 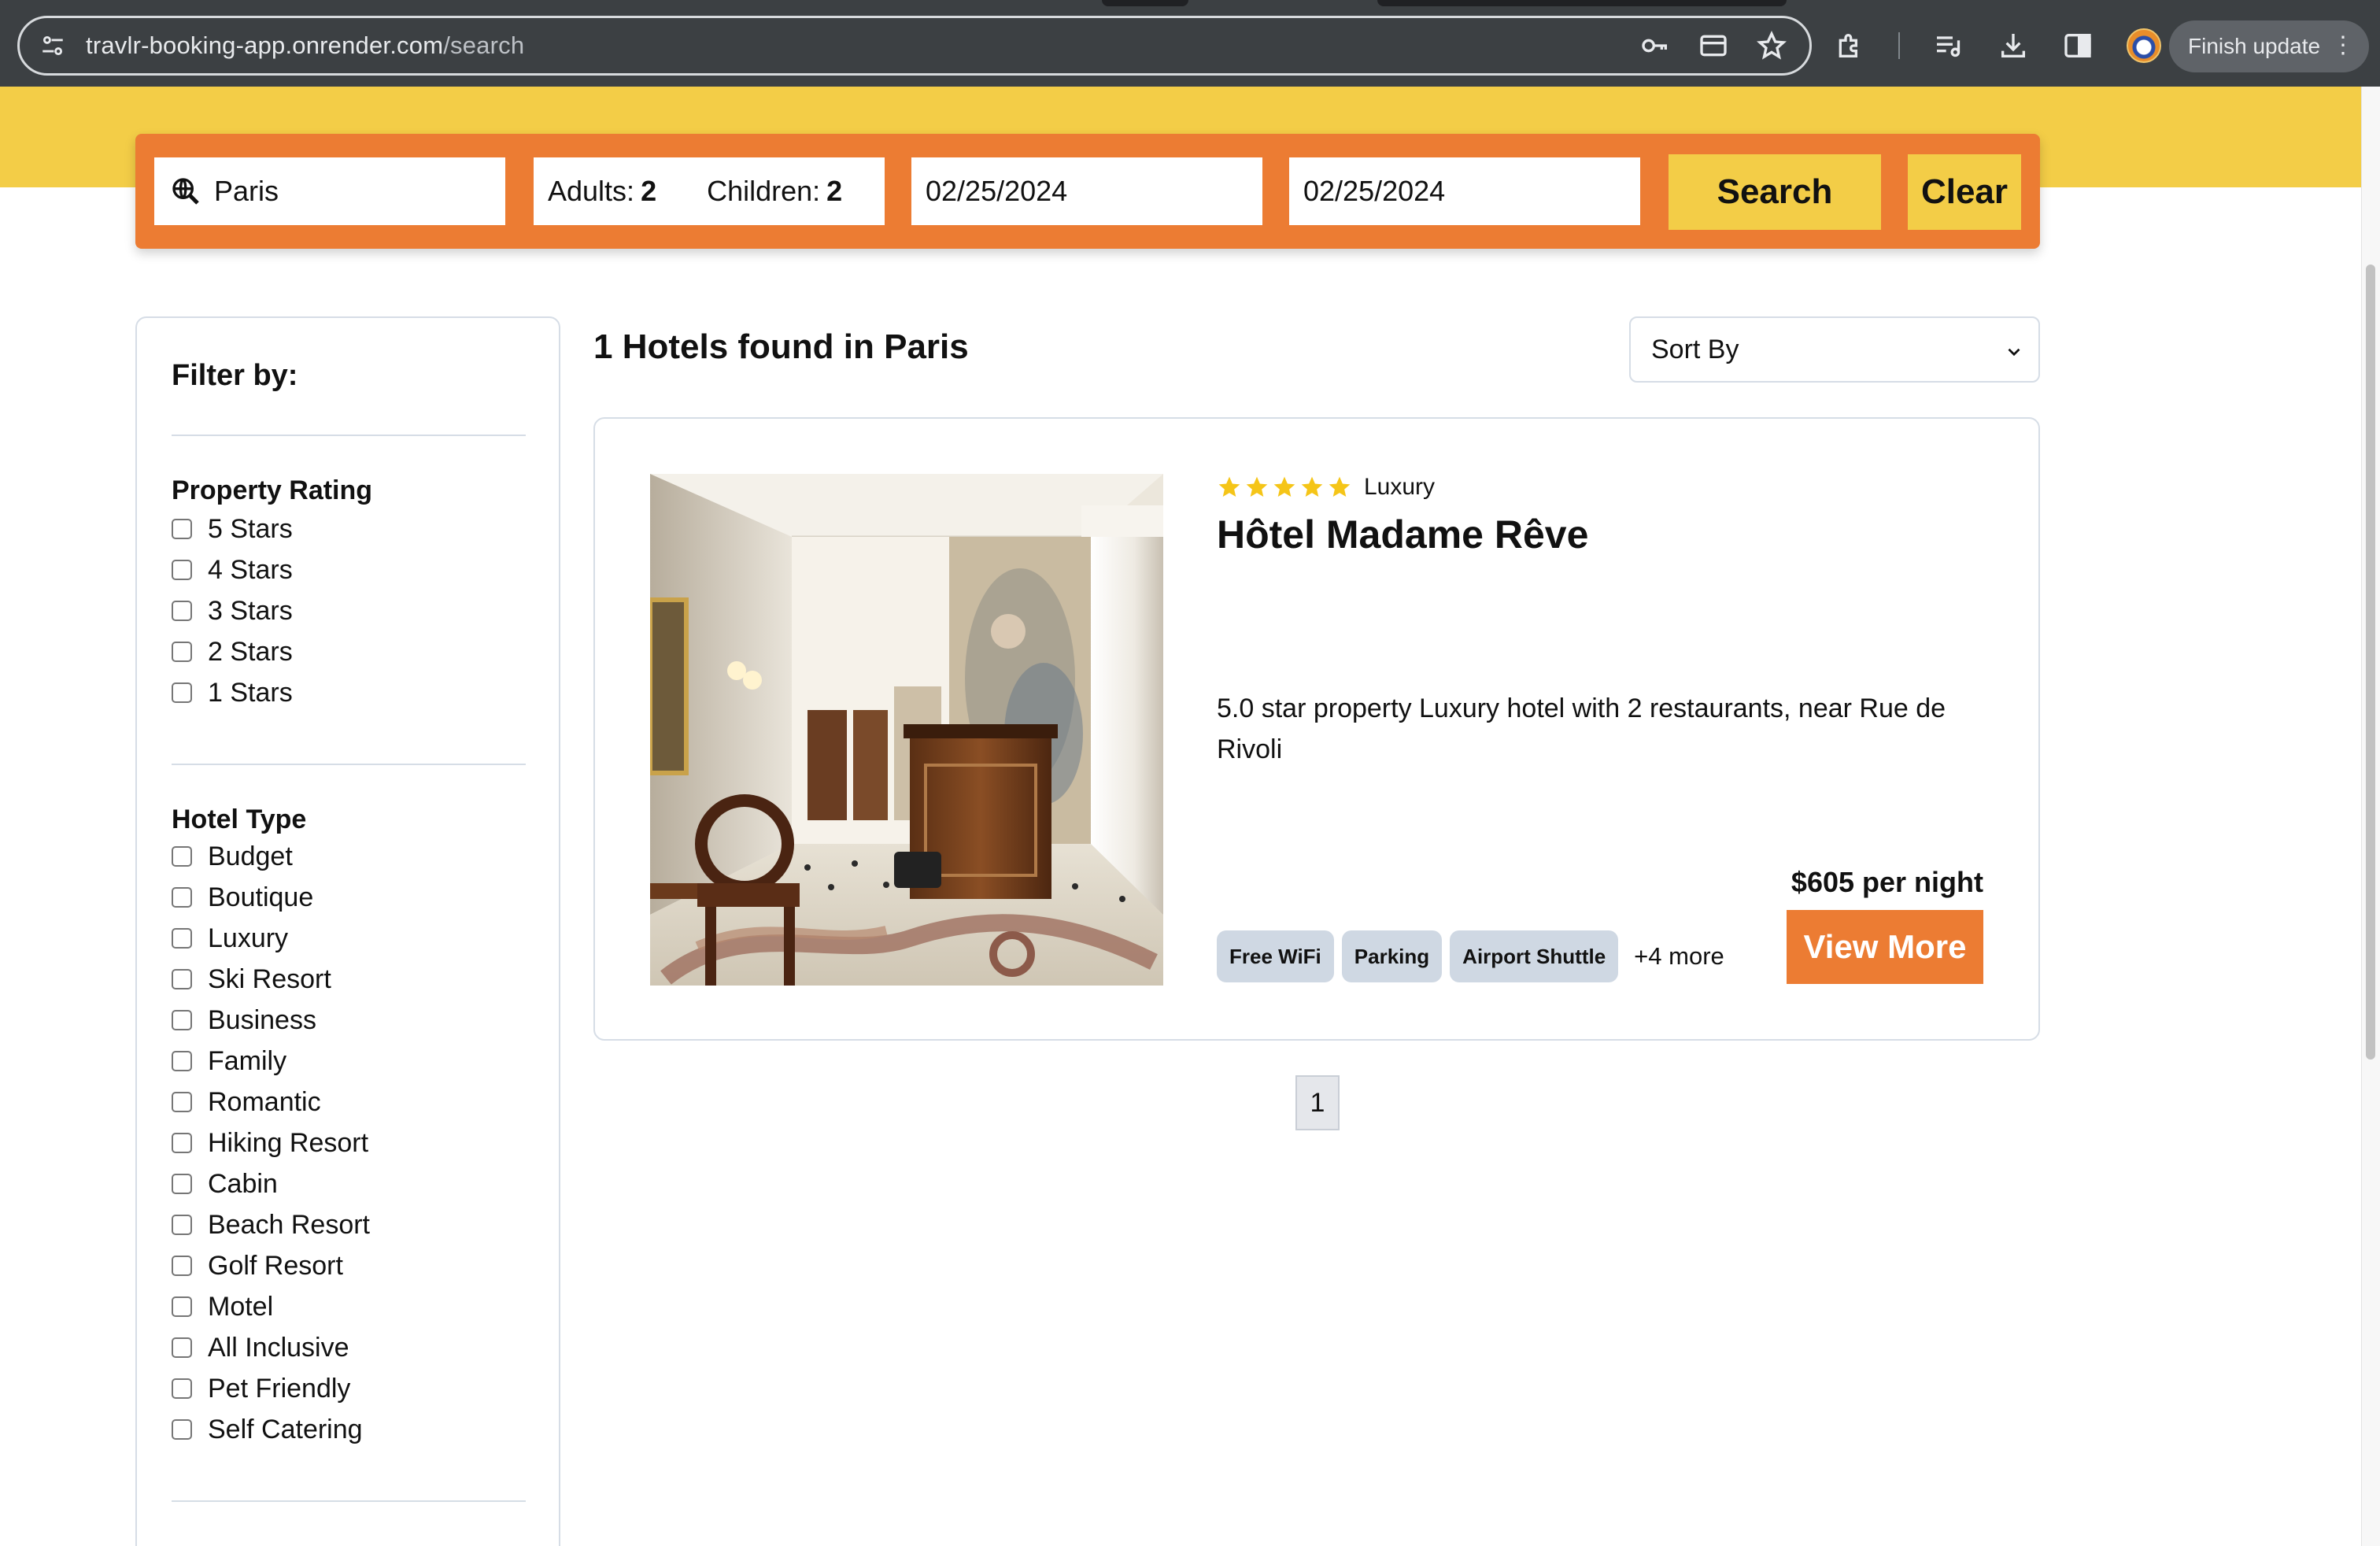 What do you see at coordinates (279, 1389) in the screenshot?
I see `hotel-type-label: Pet Friendly` at bounding box center [279, 1389].